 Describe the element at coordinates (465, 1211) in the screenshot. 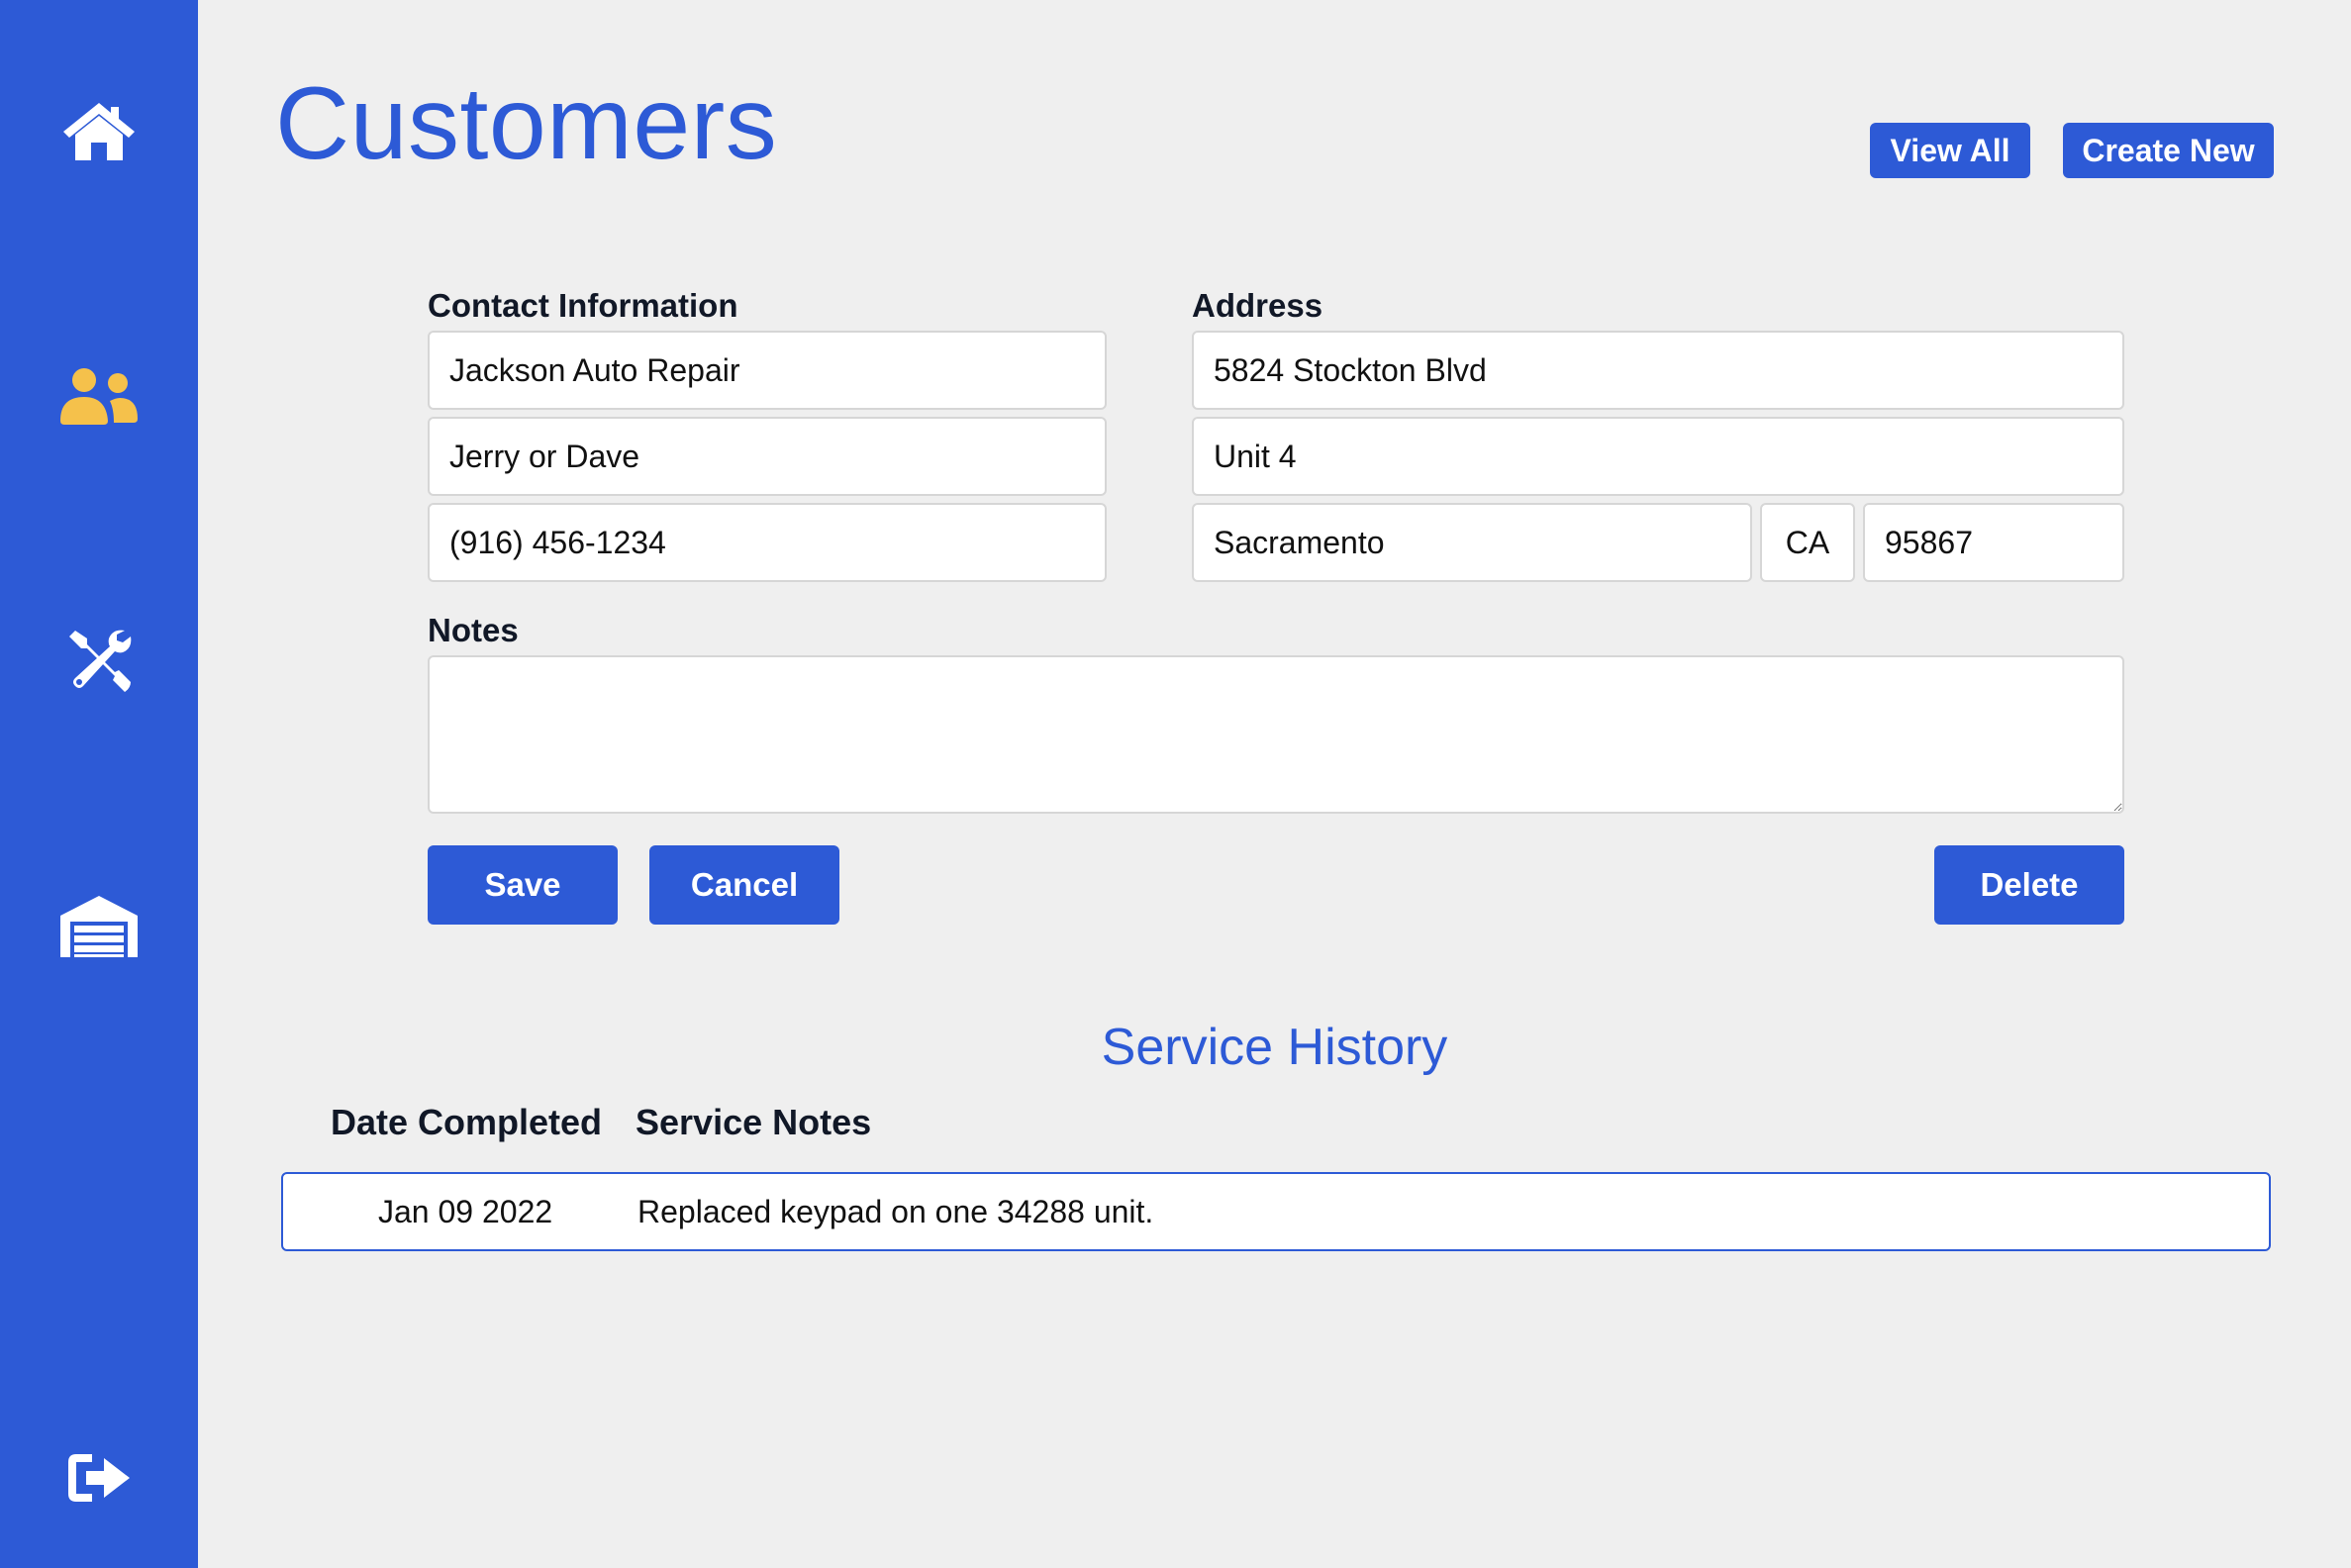

I see `date-cell: Jan 09 2022` at that location.